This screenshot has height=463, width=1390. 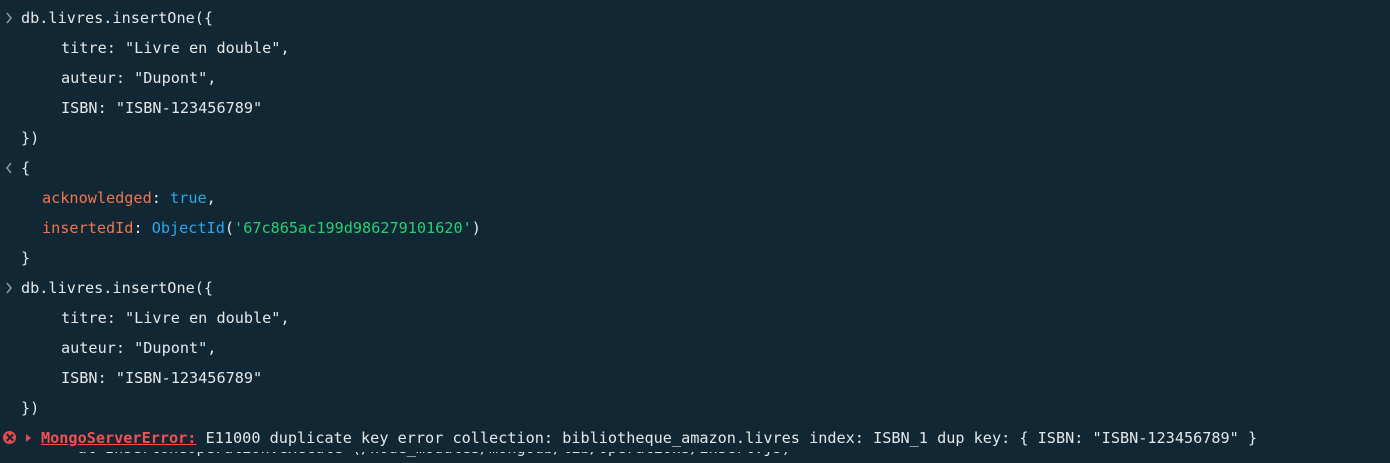 What do you see at coordinates (88, 228) in the screenshot?
I see `field-key: insertedId` at bounding box center [88, 228].